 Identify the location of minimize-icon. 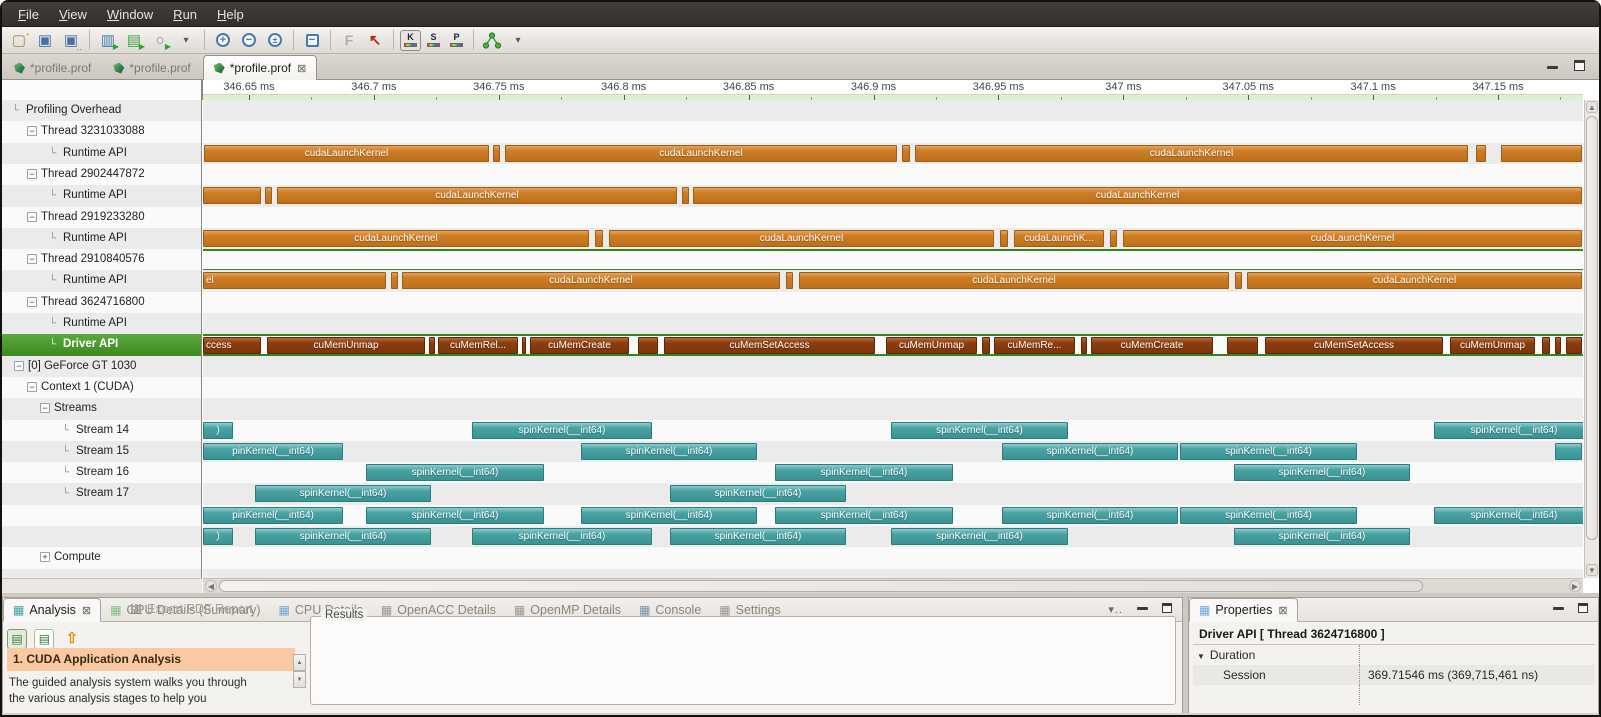
(1558, 608).